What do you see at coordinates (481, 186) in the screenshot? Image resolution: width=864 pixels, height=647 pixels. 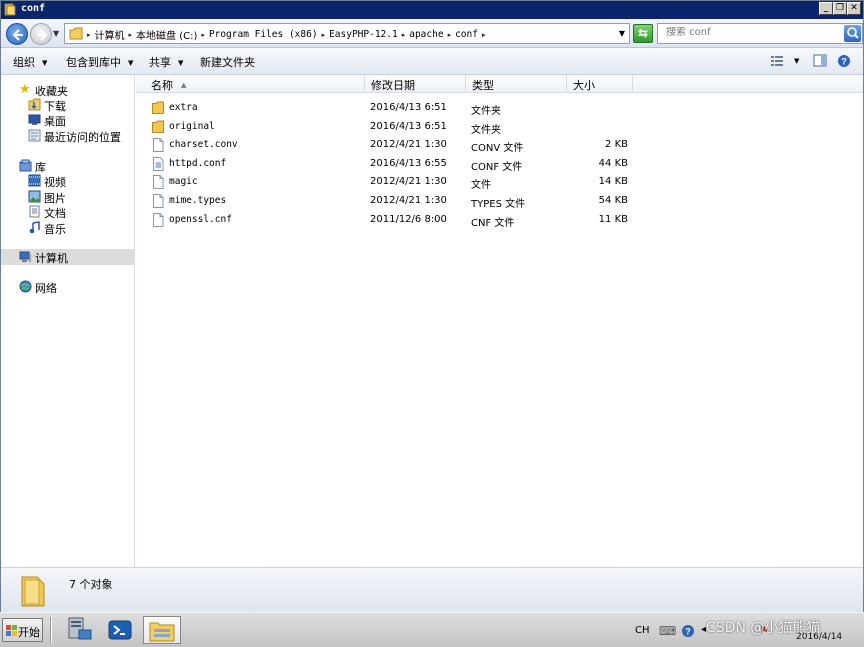 I see `file-type: 文件` at bounding box center [481, 186].